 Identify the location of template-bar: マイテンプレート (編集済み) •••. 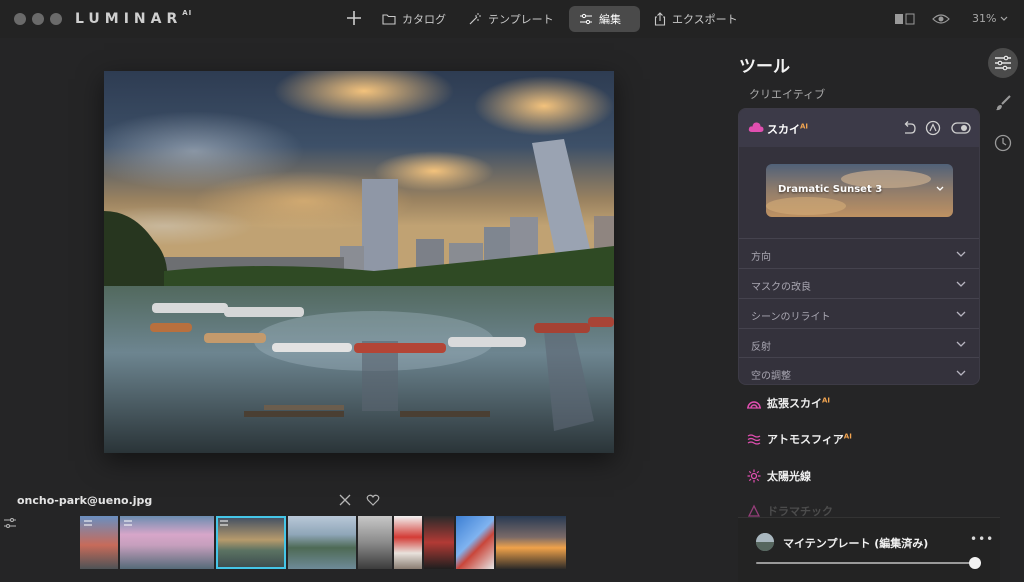
(869, 549).